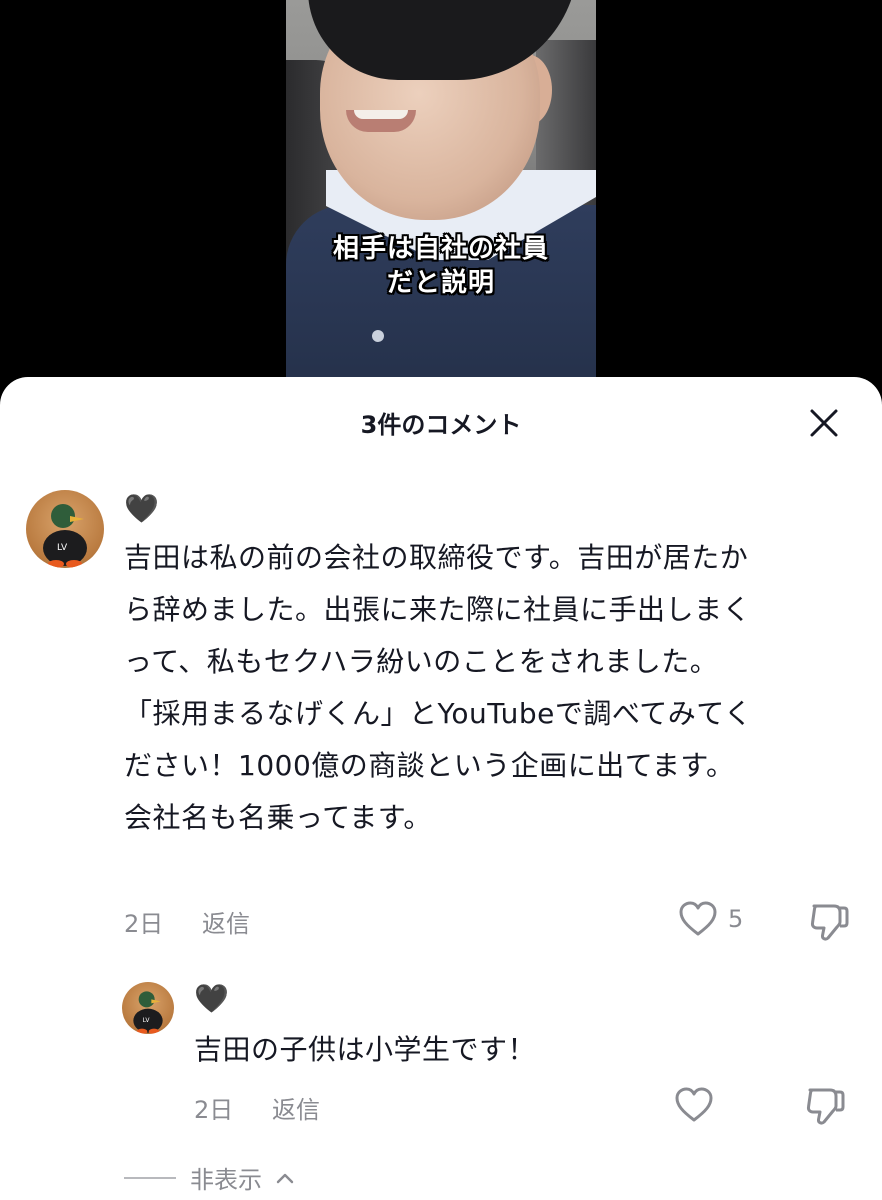 Image resolution: width=882 pixels, height=1200 pixels. What do you see at coordinates (441, 266) in the screenshot?
I see `video-caption: 相手は自社の社員 だと説明` at bounding box center [441, 266].